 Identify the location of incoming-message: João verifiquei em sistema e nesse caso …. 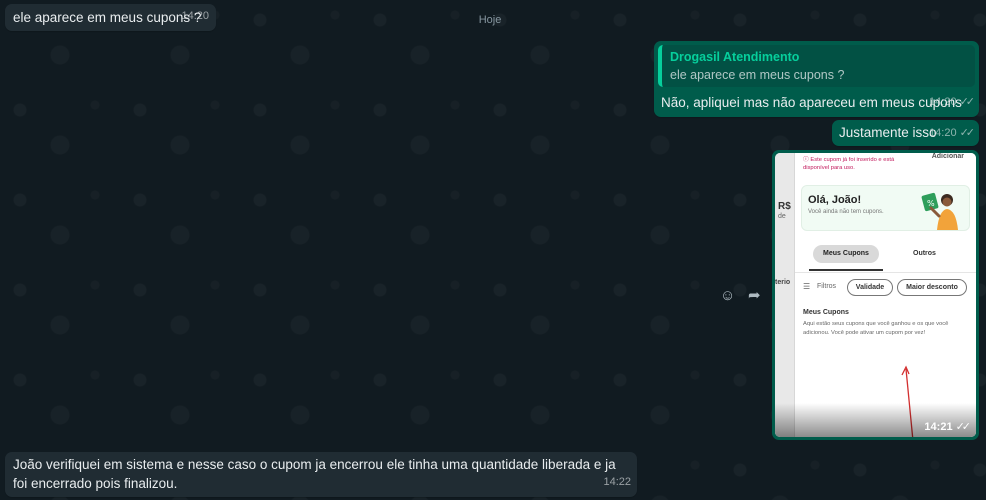
(321, 474).